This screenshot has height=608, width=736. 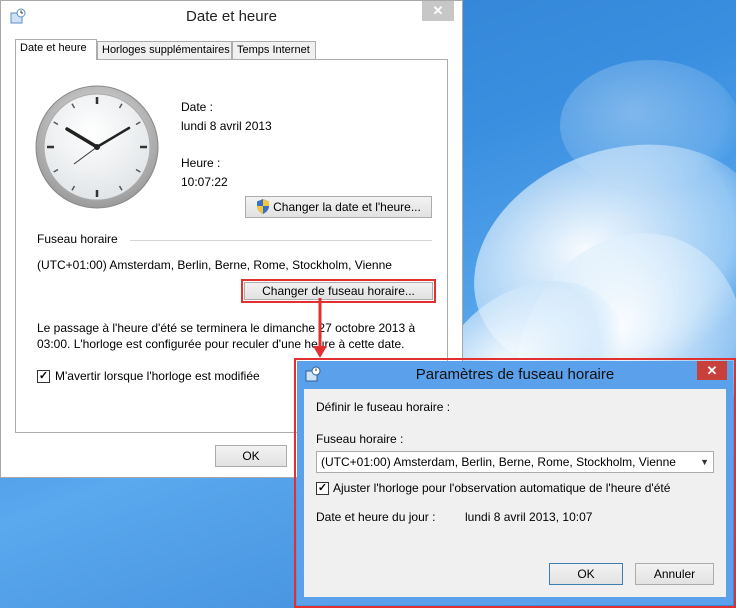 What do you see at coordinates (383, 407) in the screenshot?
I see `dialog-heading: Définir le fuseau horaire :` at bounding box center [383, 407].